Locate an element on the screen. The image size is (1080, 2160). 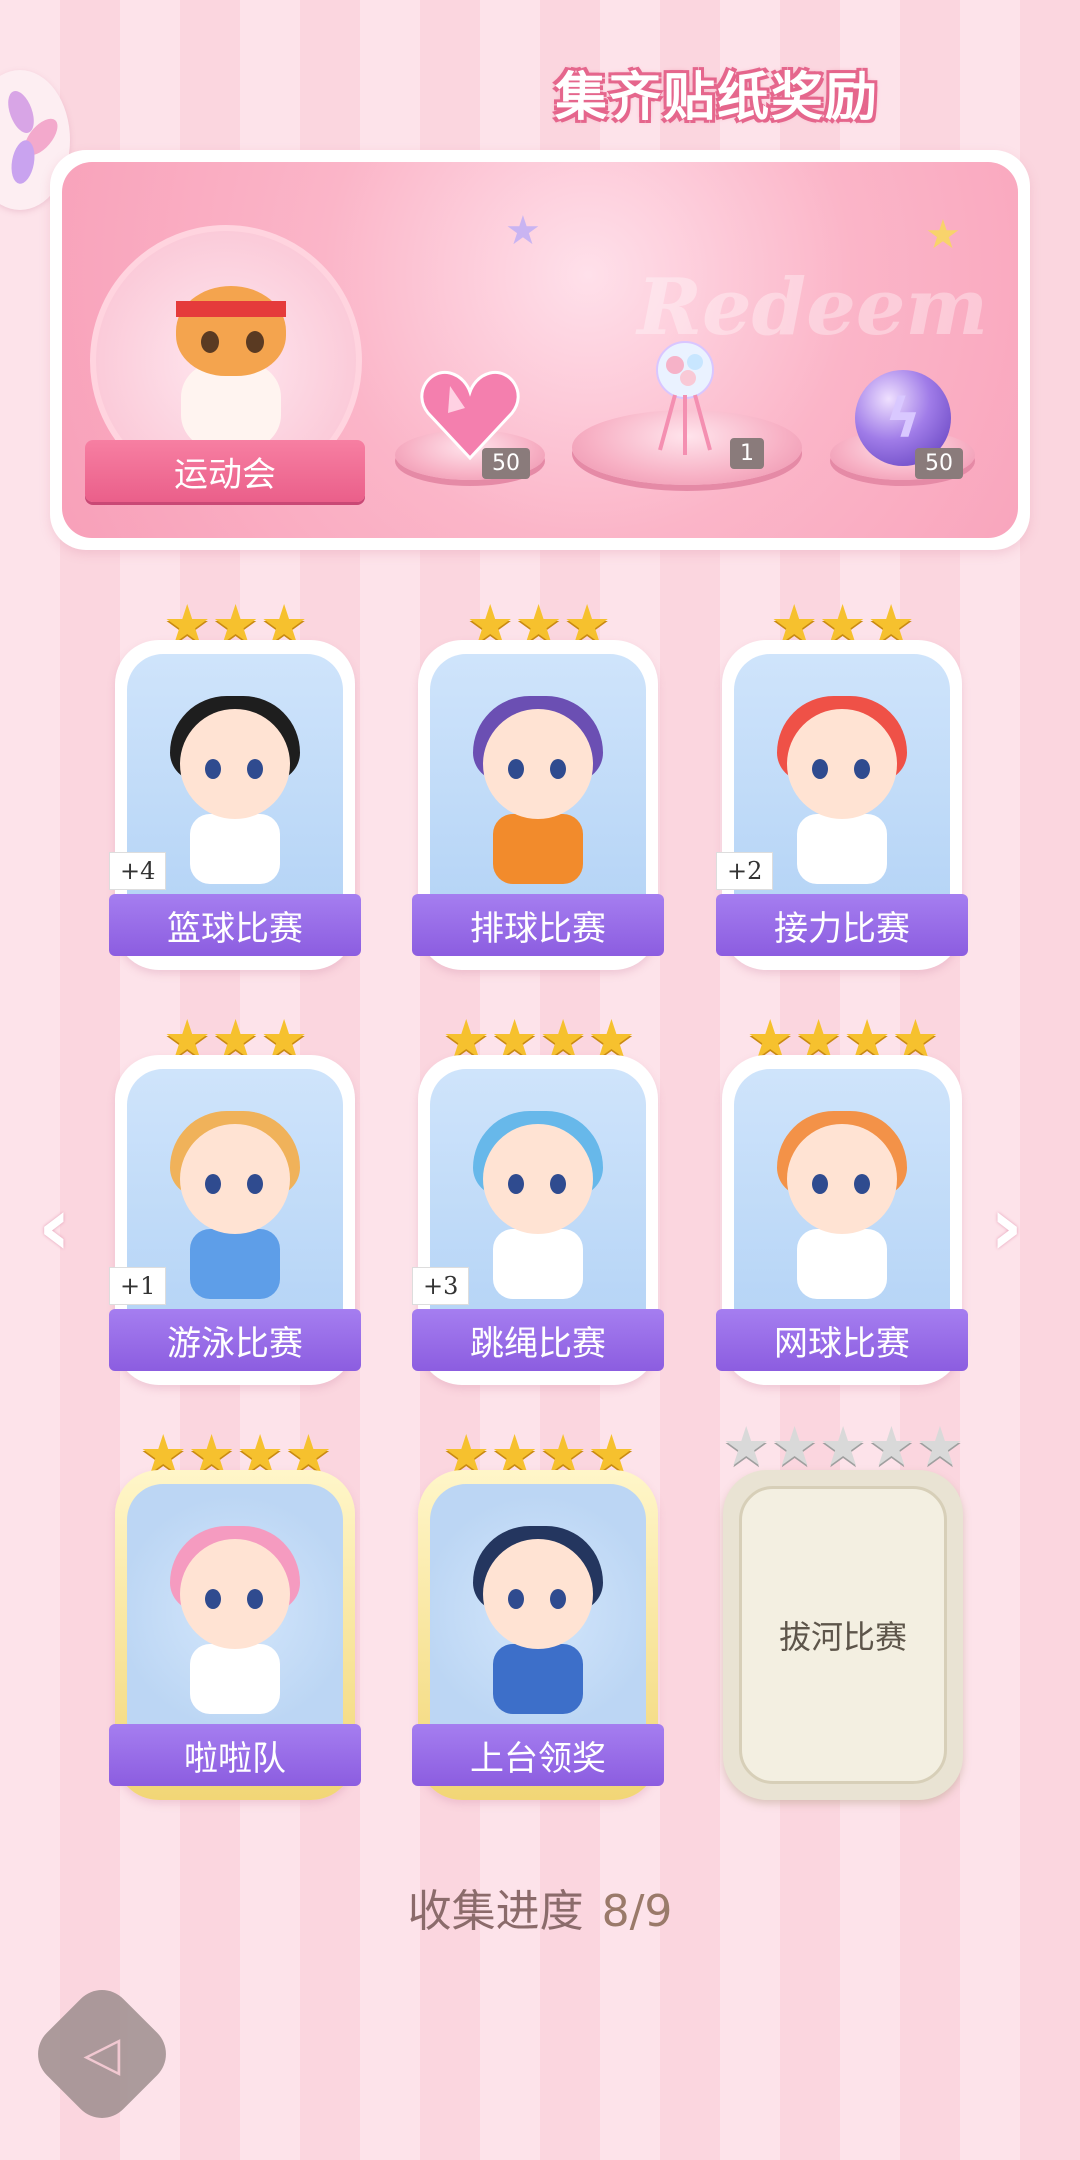
sticker-card-label: 跳绳比赛 is located at coordinates (538, 1340).